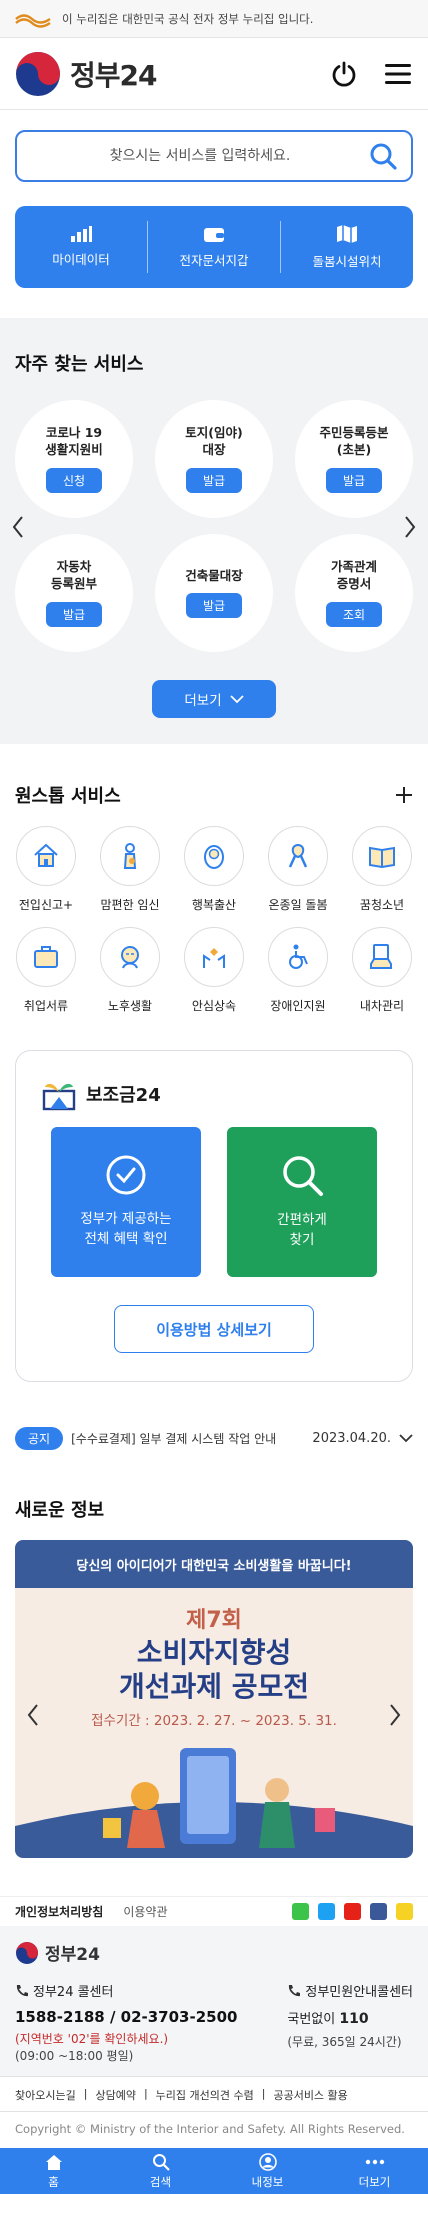 The height and width of the screenshot is (2218, 428). I want to click on notice-bar: 공지 [수수료결제] 일부 결제 시스템 작업 안내 2023.04.20., so click(214, 1438).